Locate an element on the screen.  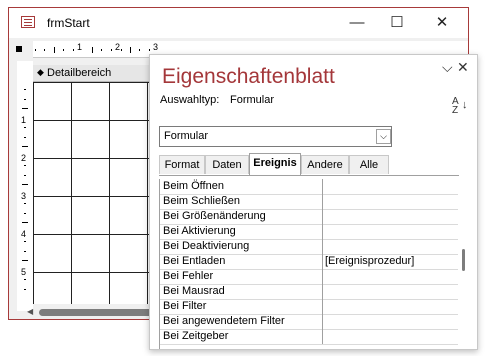
detail-section-bar: ◆ Detailbereich is located at coordinates (98, 73).